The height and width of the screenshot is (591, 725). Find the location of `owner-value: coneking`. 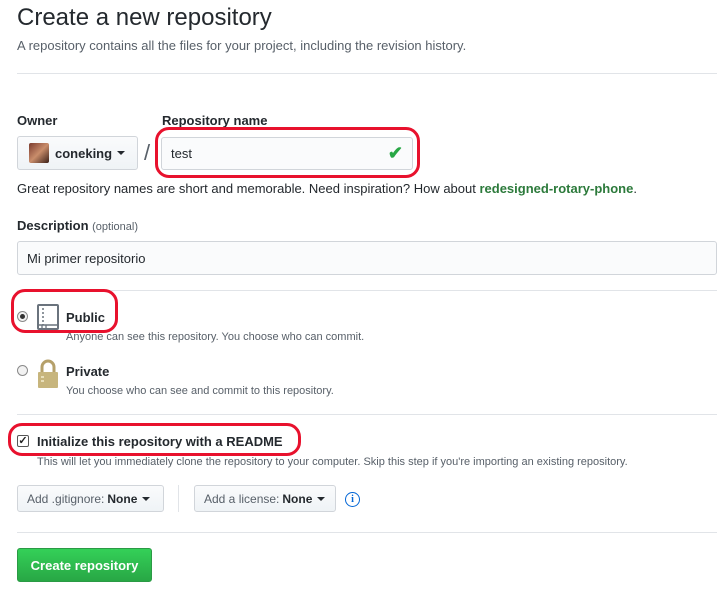

owner-value: coneking is located at coordinates (84, 153).